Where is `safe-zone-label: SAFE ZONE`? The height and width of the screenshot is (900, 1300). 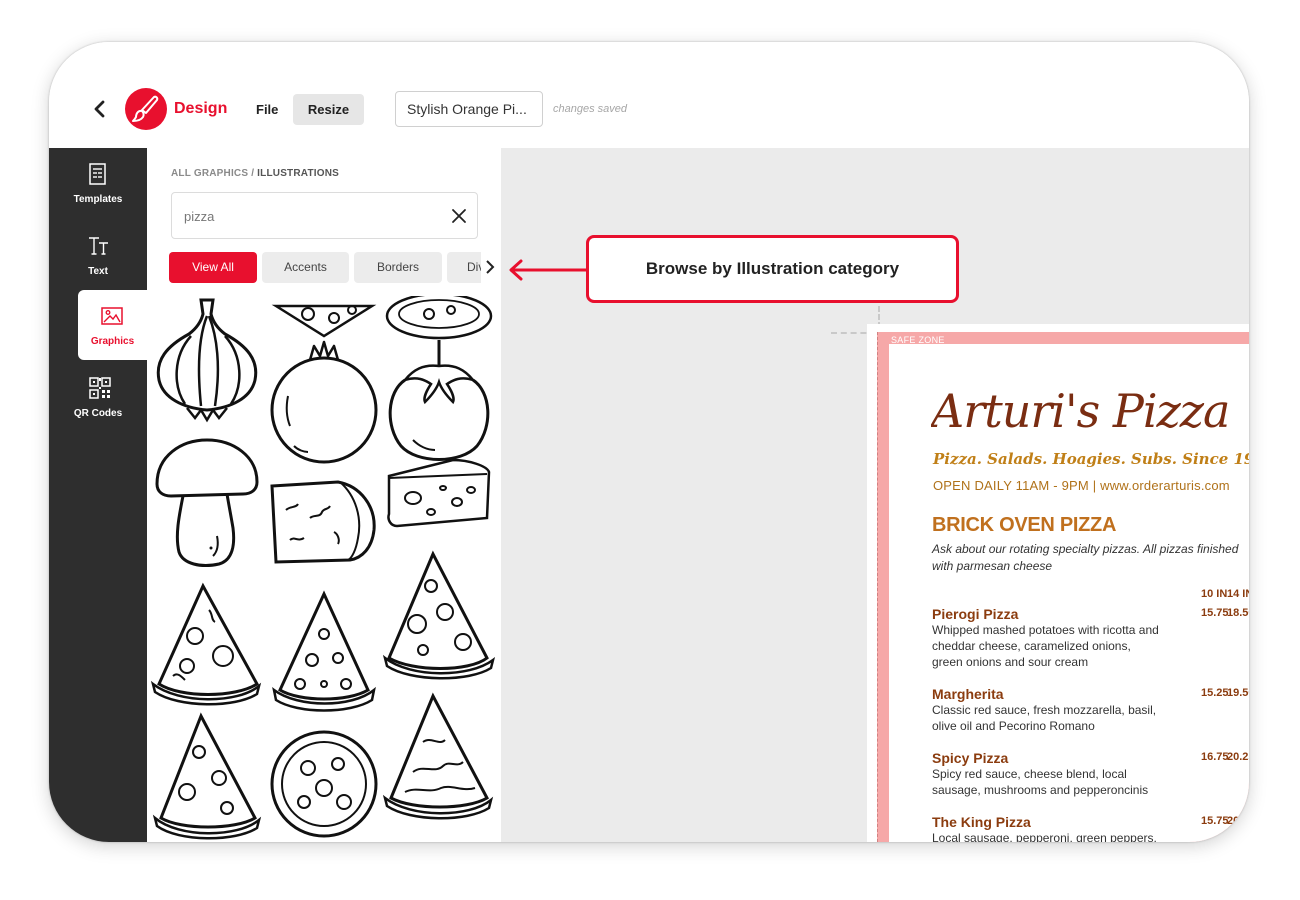
safe-zone-label: SAFE ZONE is located at coordinates (918, 340).